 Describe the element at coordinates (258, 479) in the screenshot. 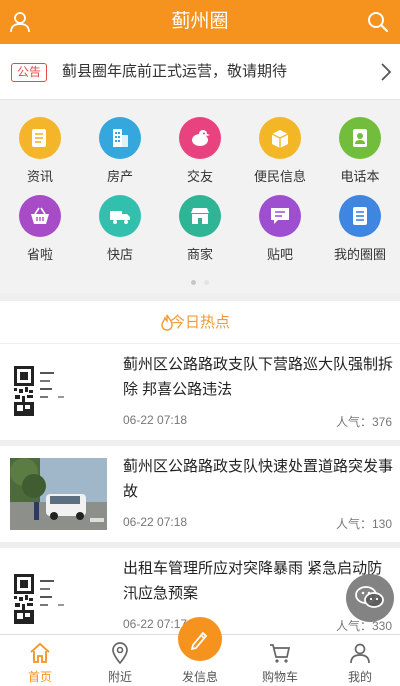

I see `news-title: 蓟州区公路路政支队快速处置道路突发事故` at that location.